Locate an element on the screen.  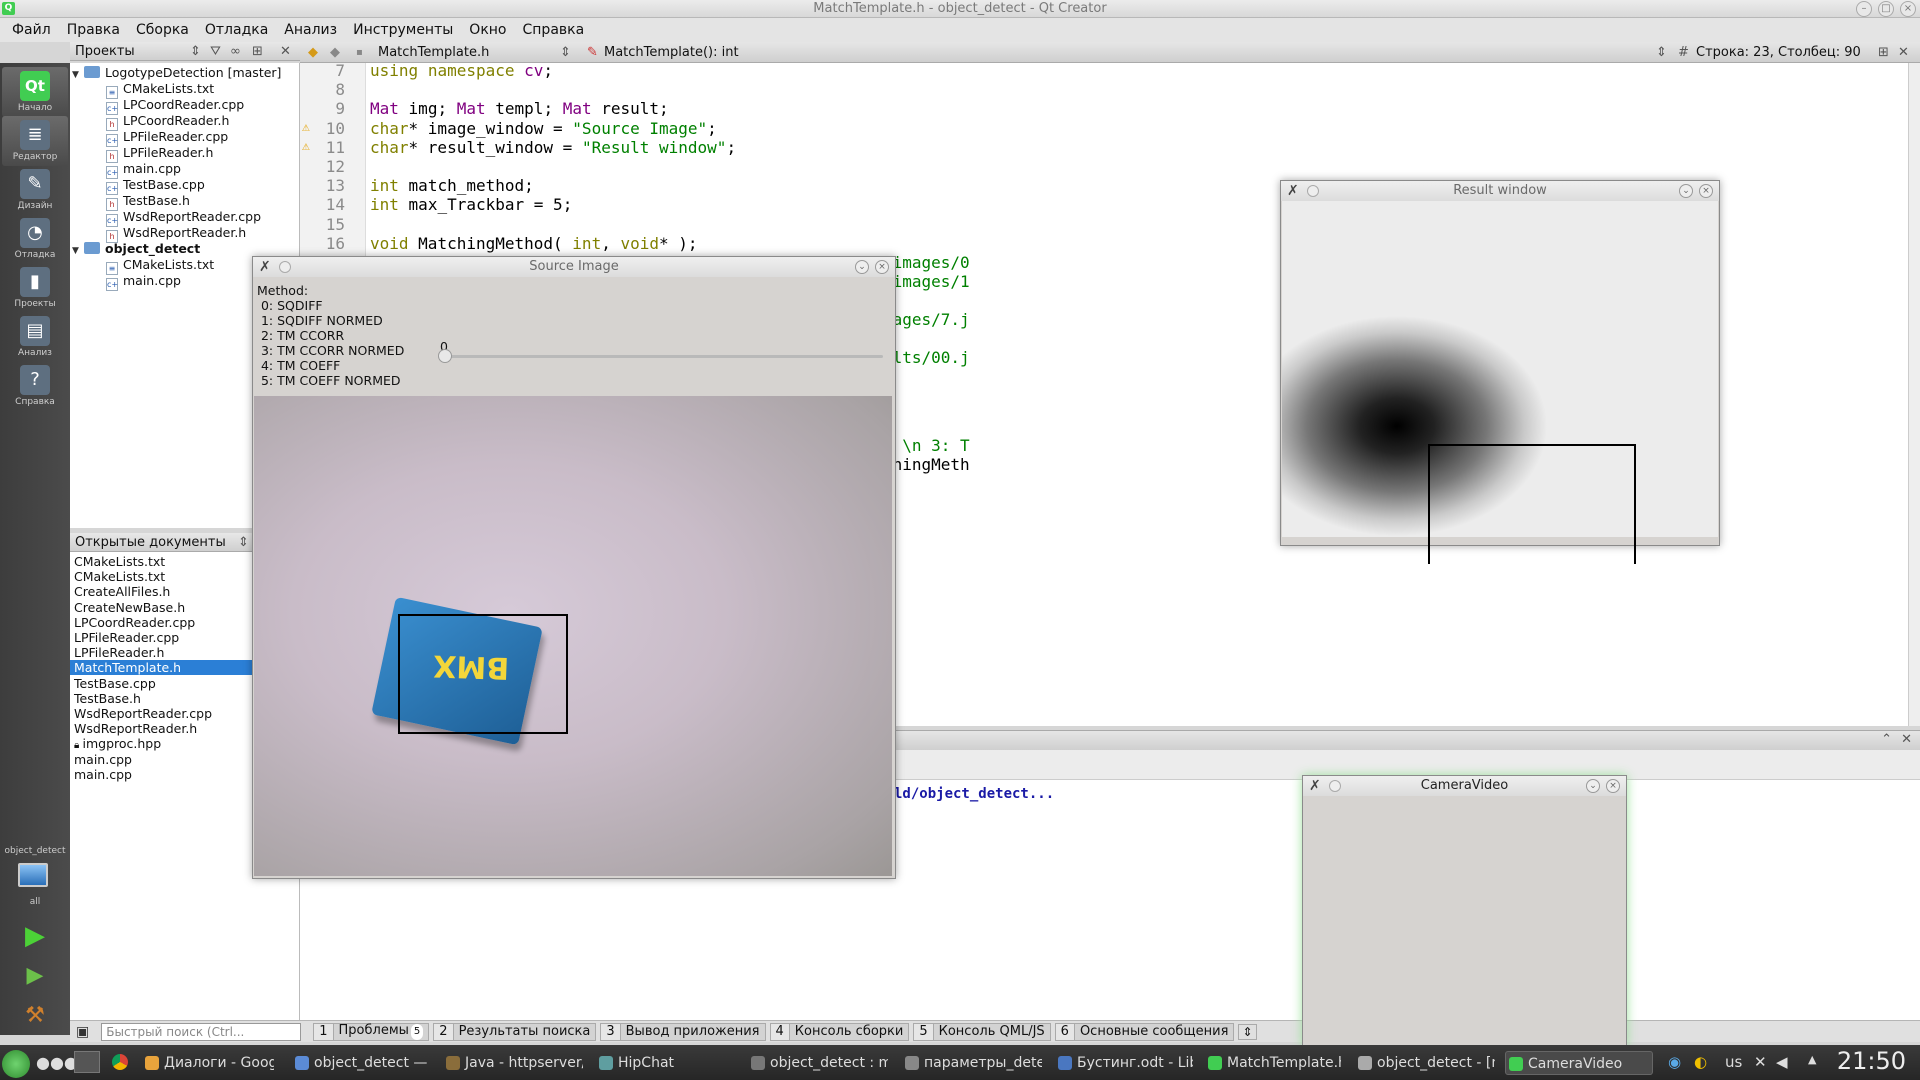
output-tab: 3 Вывод приложения is located at coordinates (683, 1031).